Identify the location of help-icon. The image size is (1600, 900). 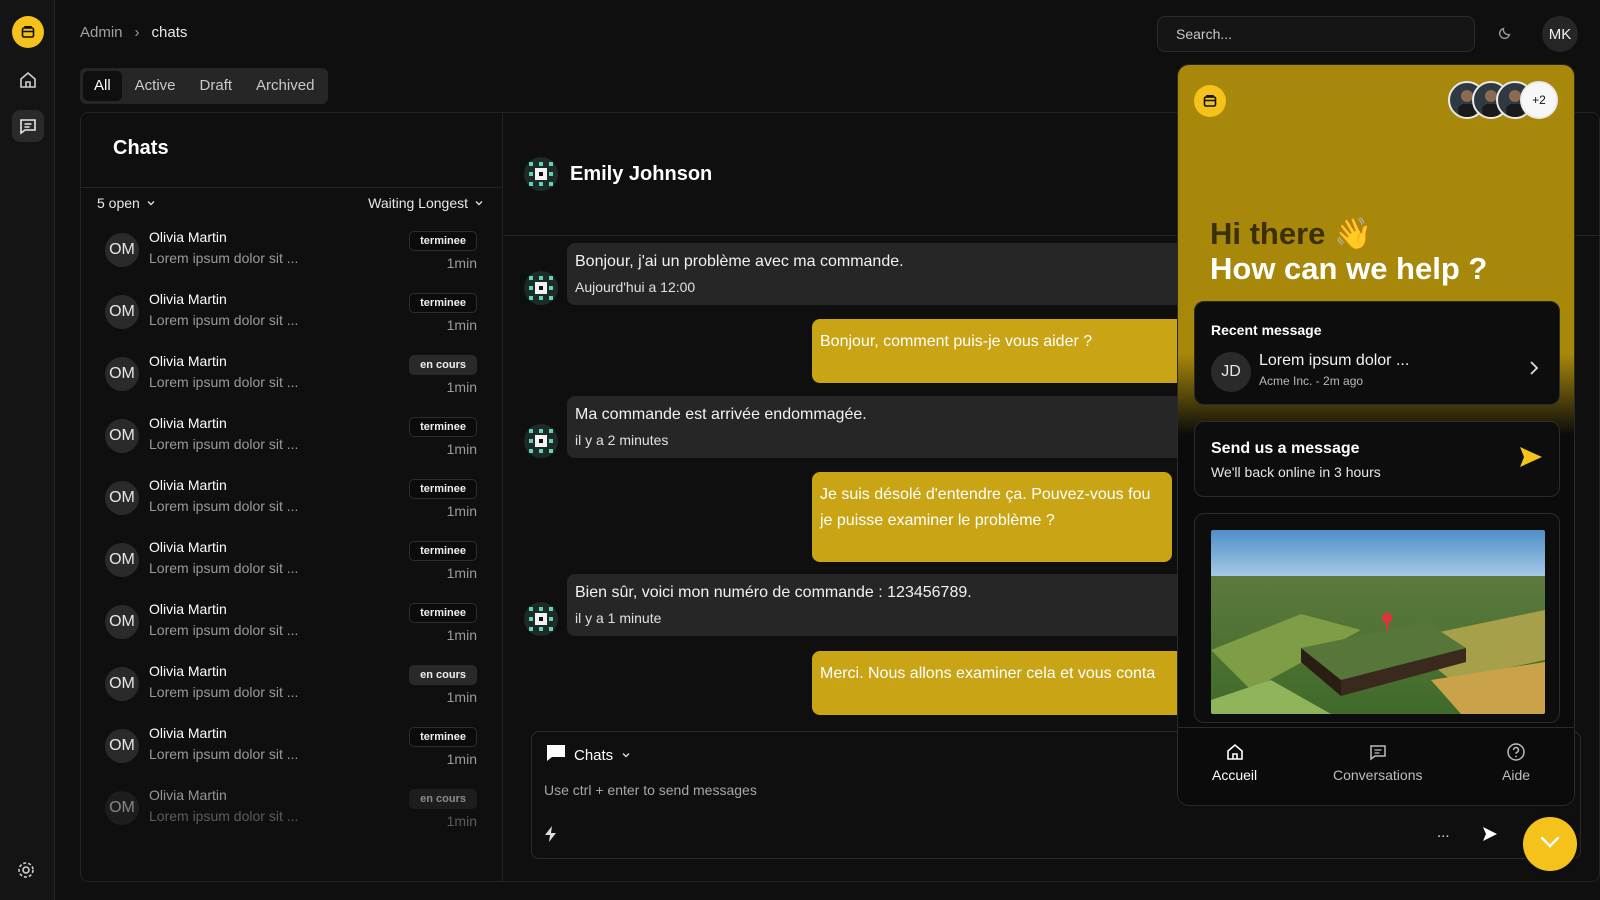
(1516, 753).